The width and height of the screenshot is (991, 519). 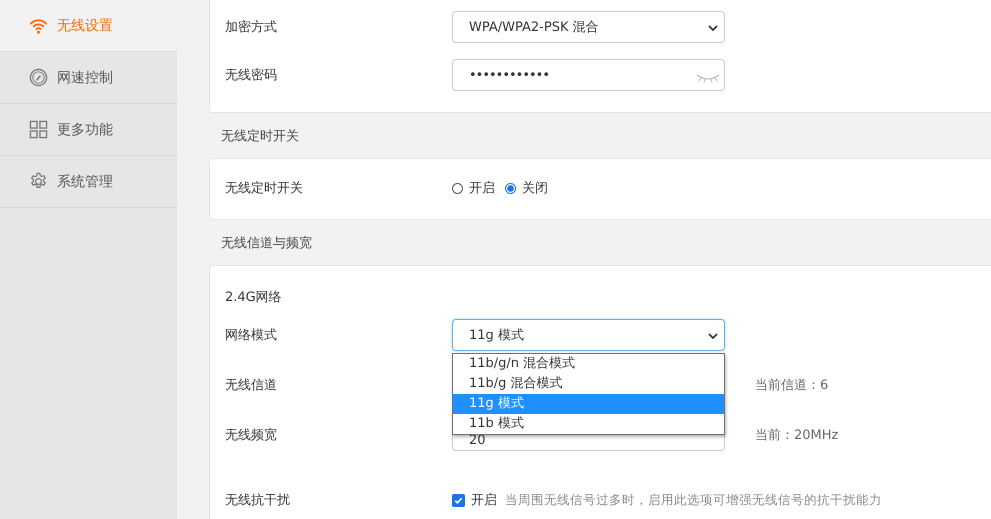 I want to click on field-label: 无线定时开关, so click(x=264, y=188).